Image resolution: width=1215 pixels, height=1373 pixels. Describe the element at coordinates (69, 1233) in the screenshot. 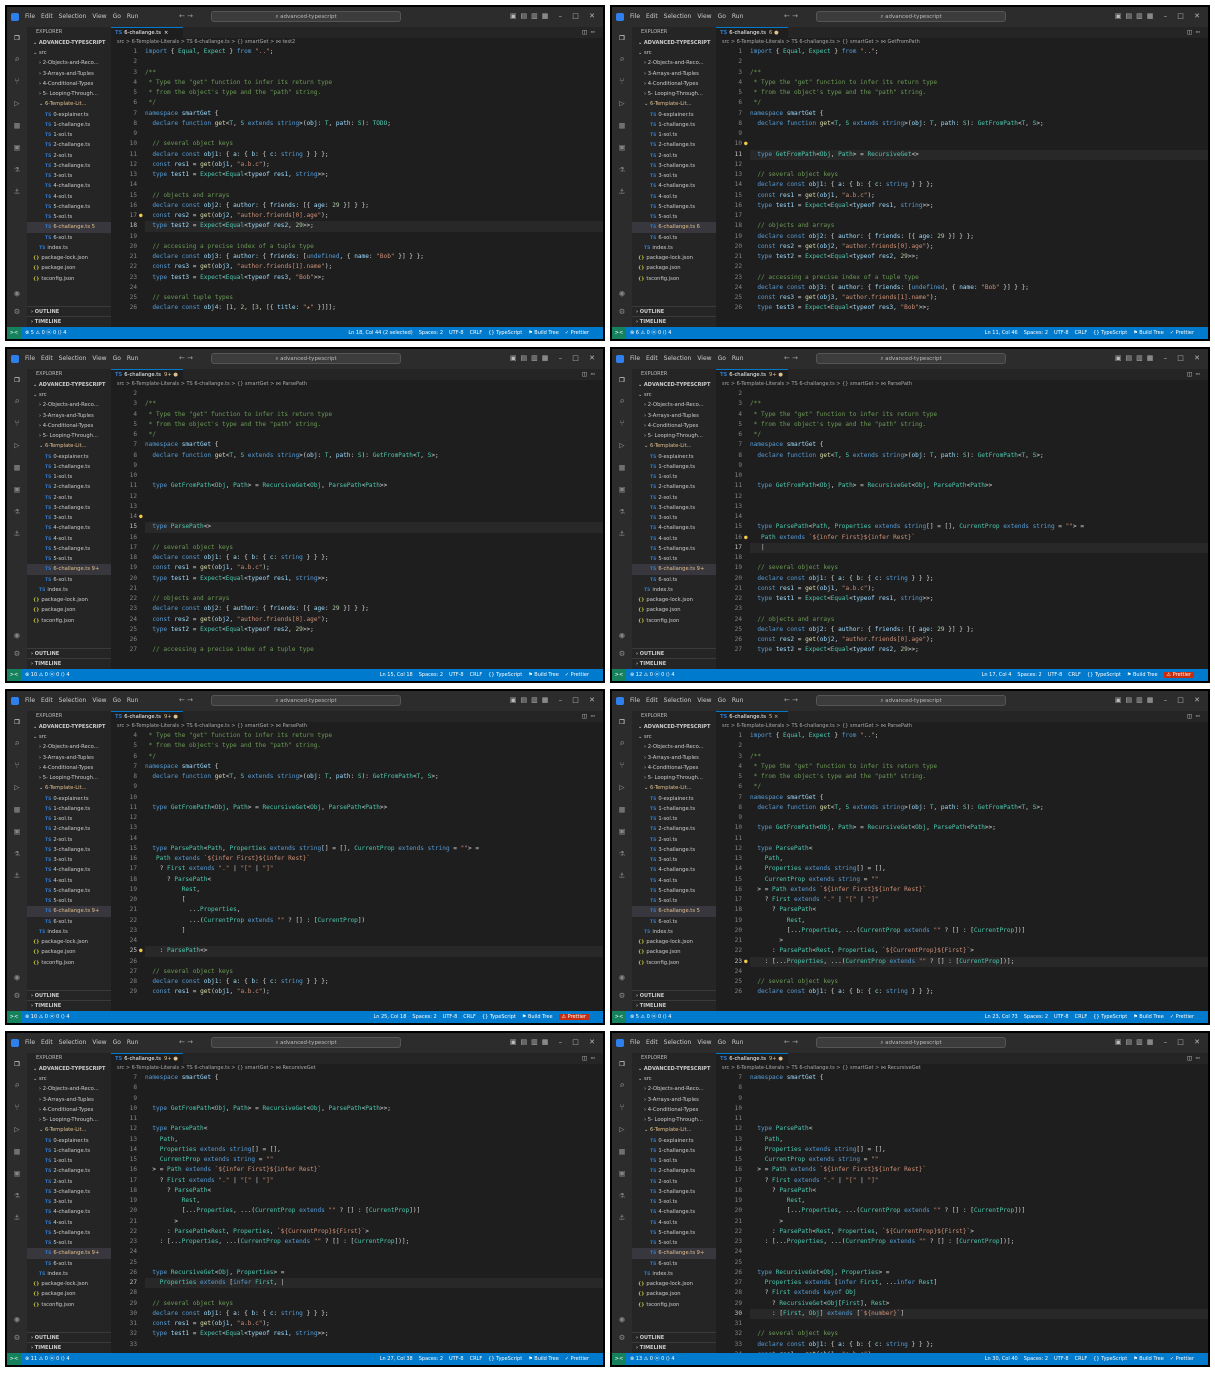

I see `file-tree-item: TS 5-challange.ts` at that location.